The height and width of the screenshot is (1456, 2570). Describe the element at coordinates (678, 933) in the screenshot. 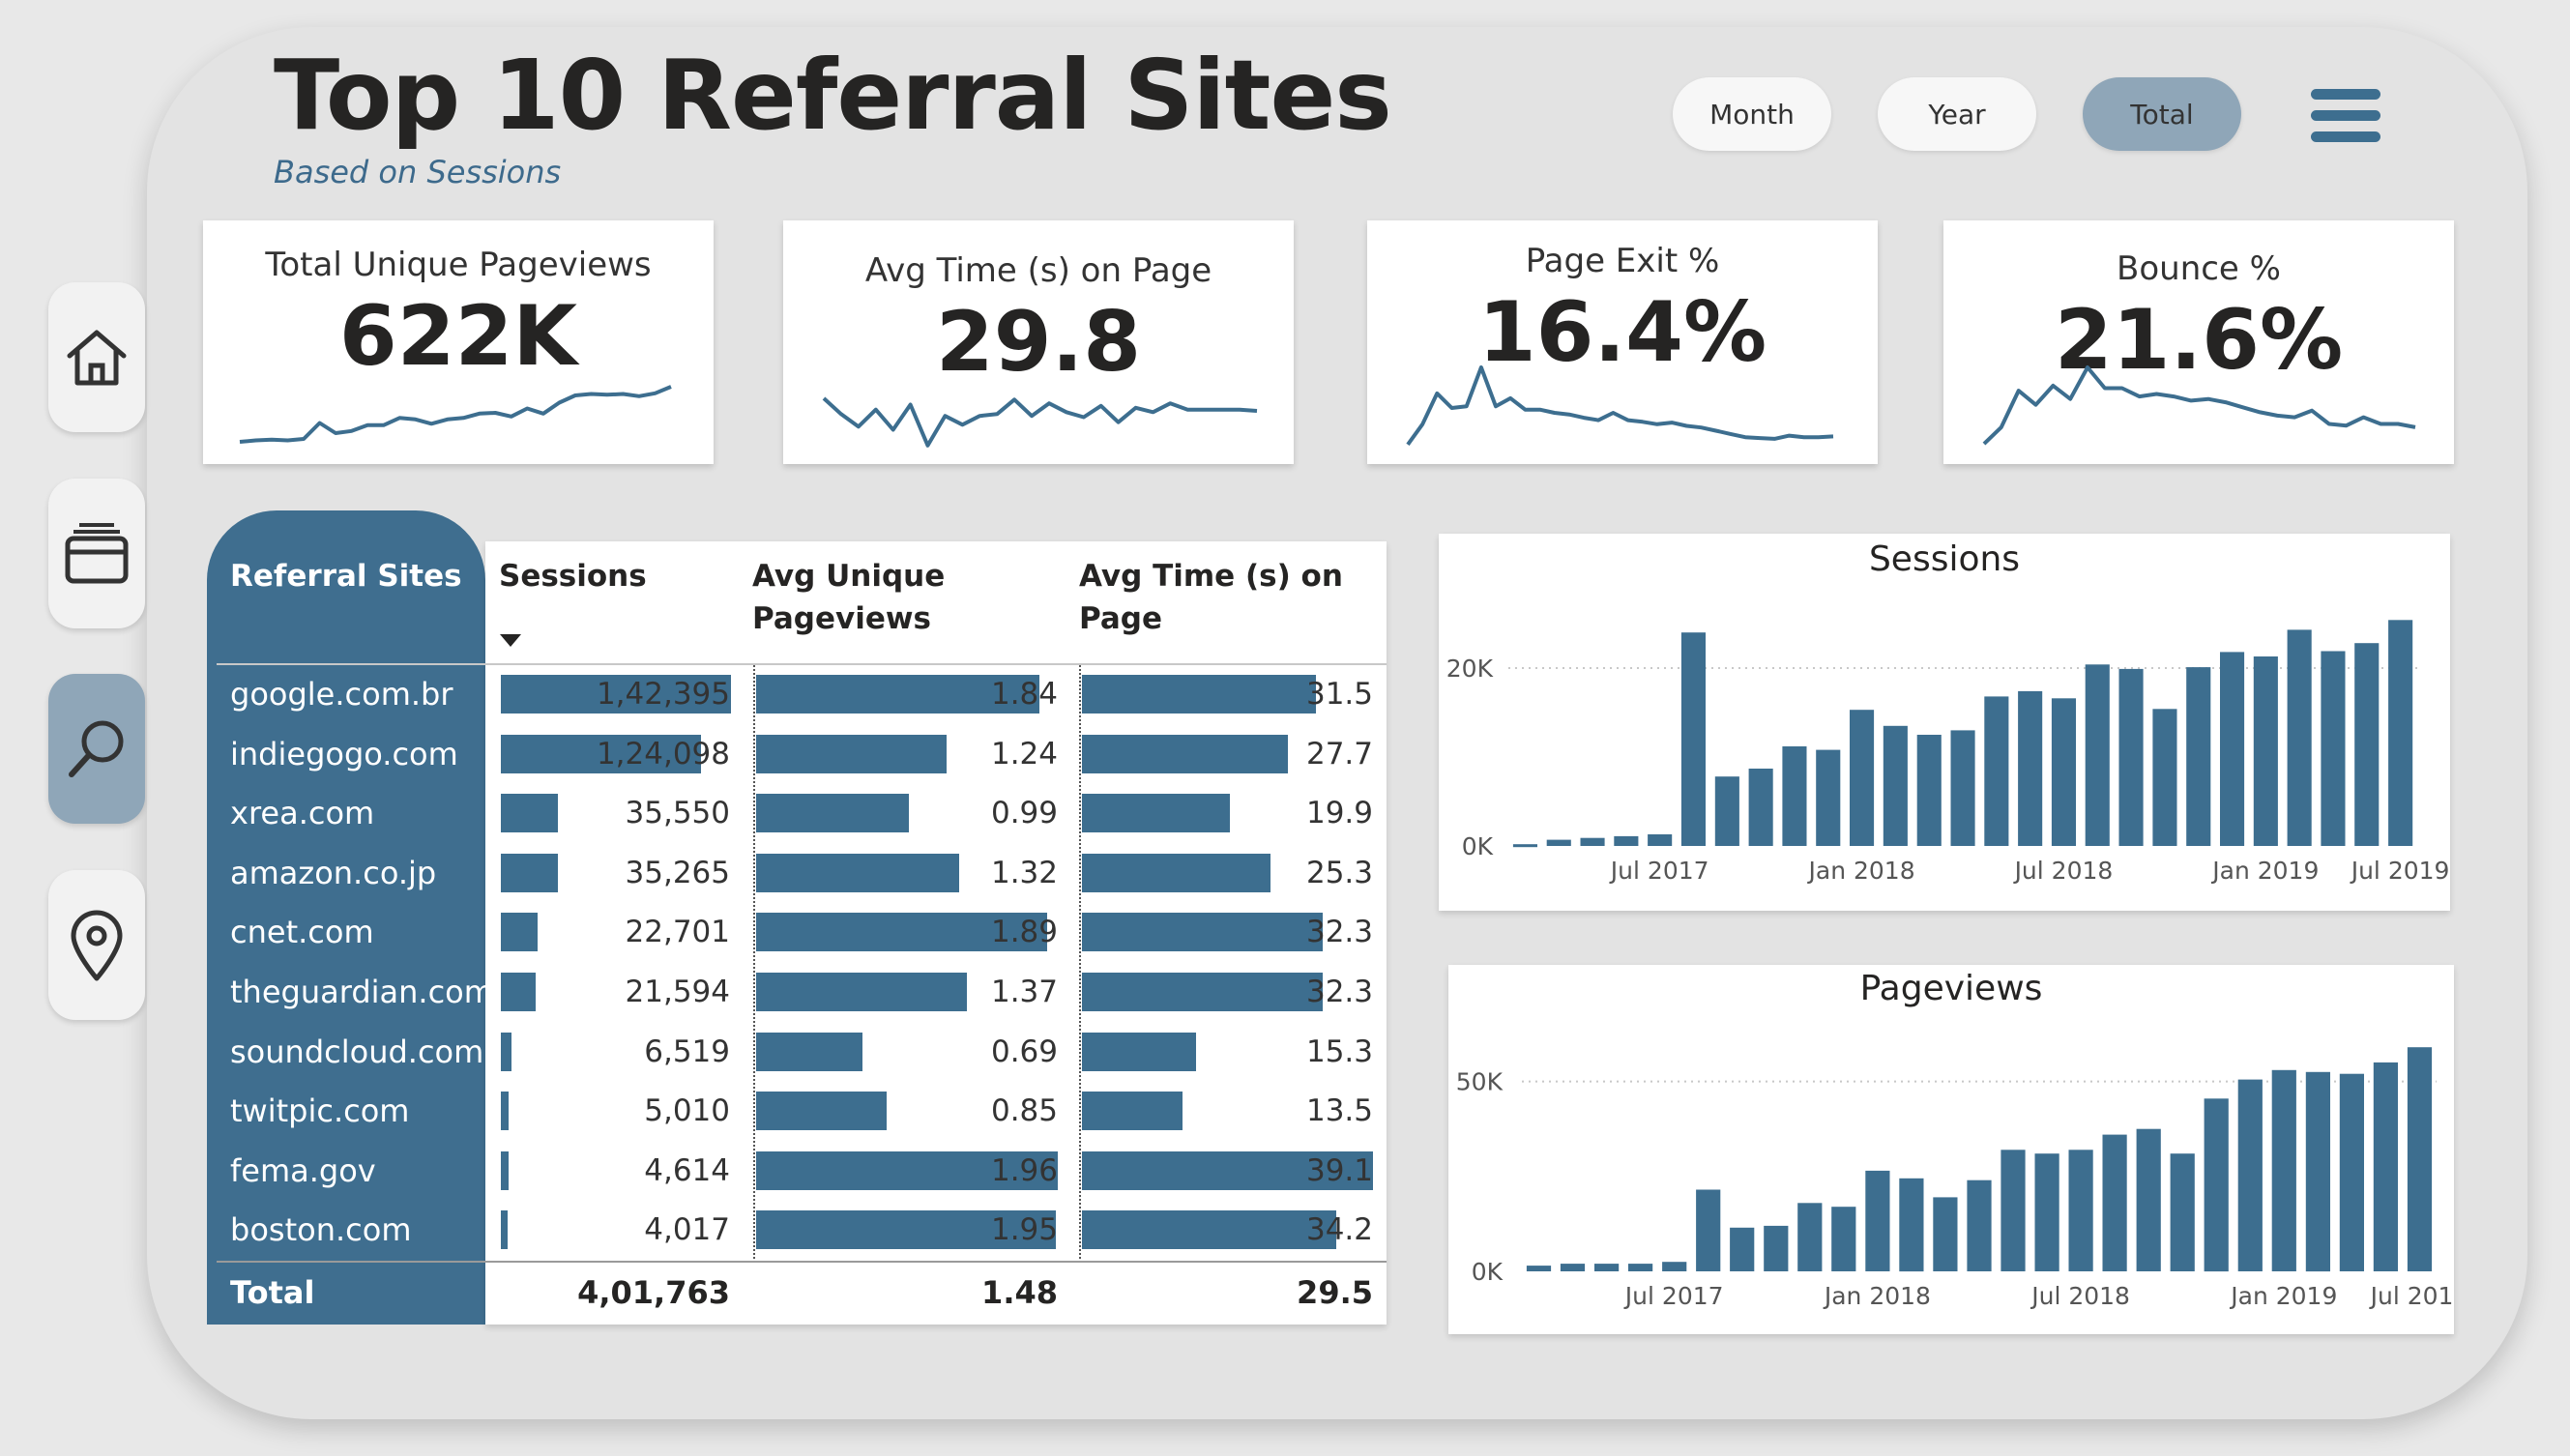

I see `row-sessions-value: 22,701` at that location.